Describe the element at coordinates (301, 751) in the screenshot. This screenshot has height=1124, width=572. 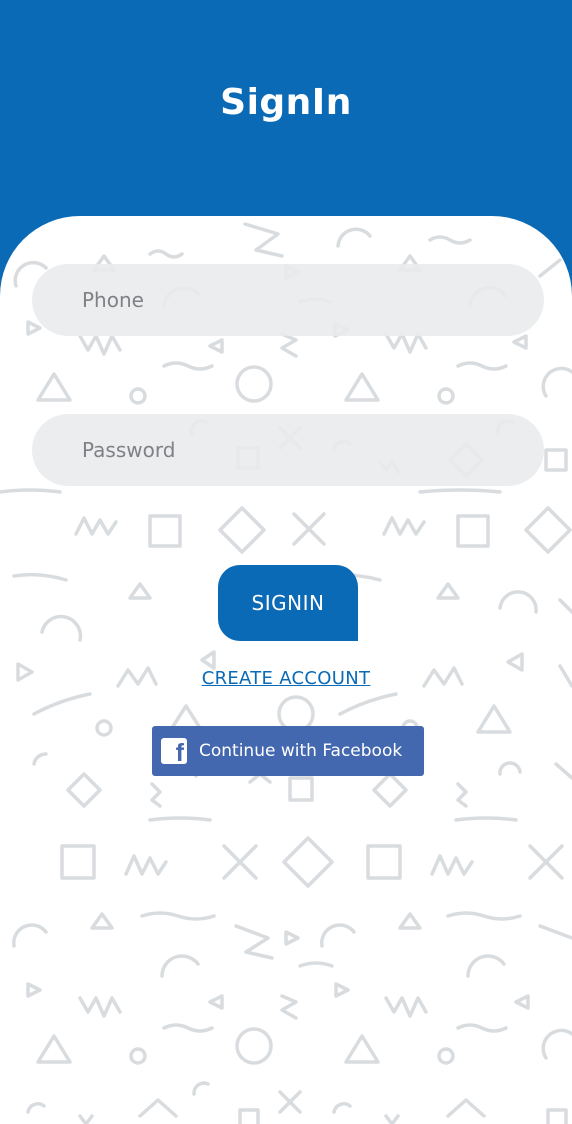
I see `facebook-button-label: Continue with Facebook` at that location.